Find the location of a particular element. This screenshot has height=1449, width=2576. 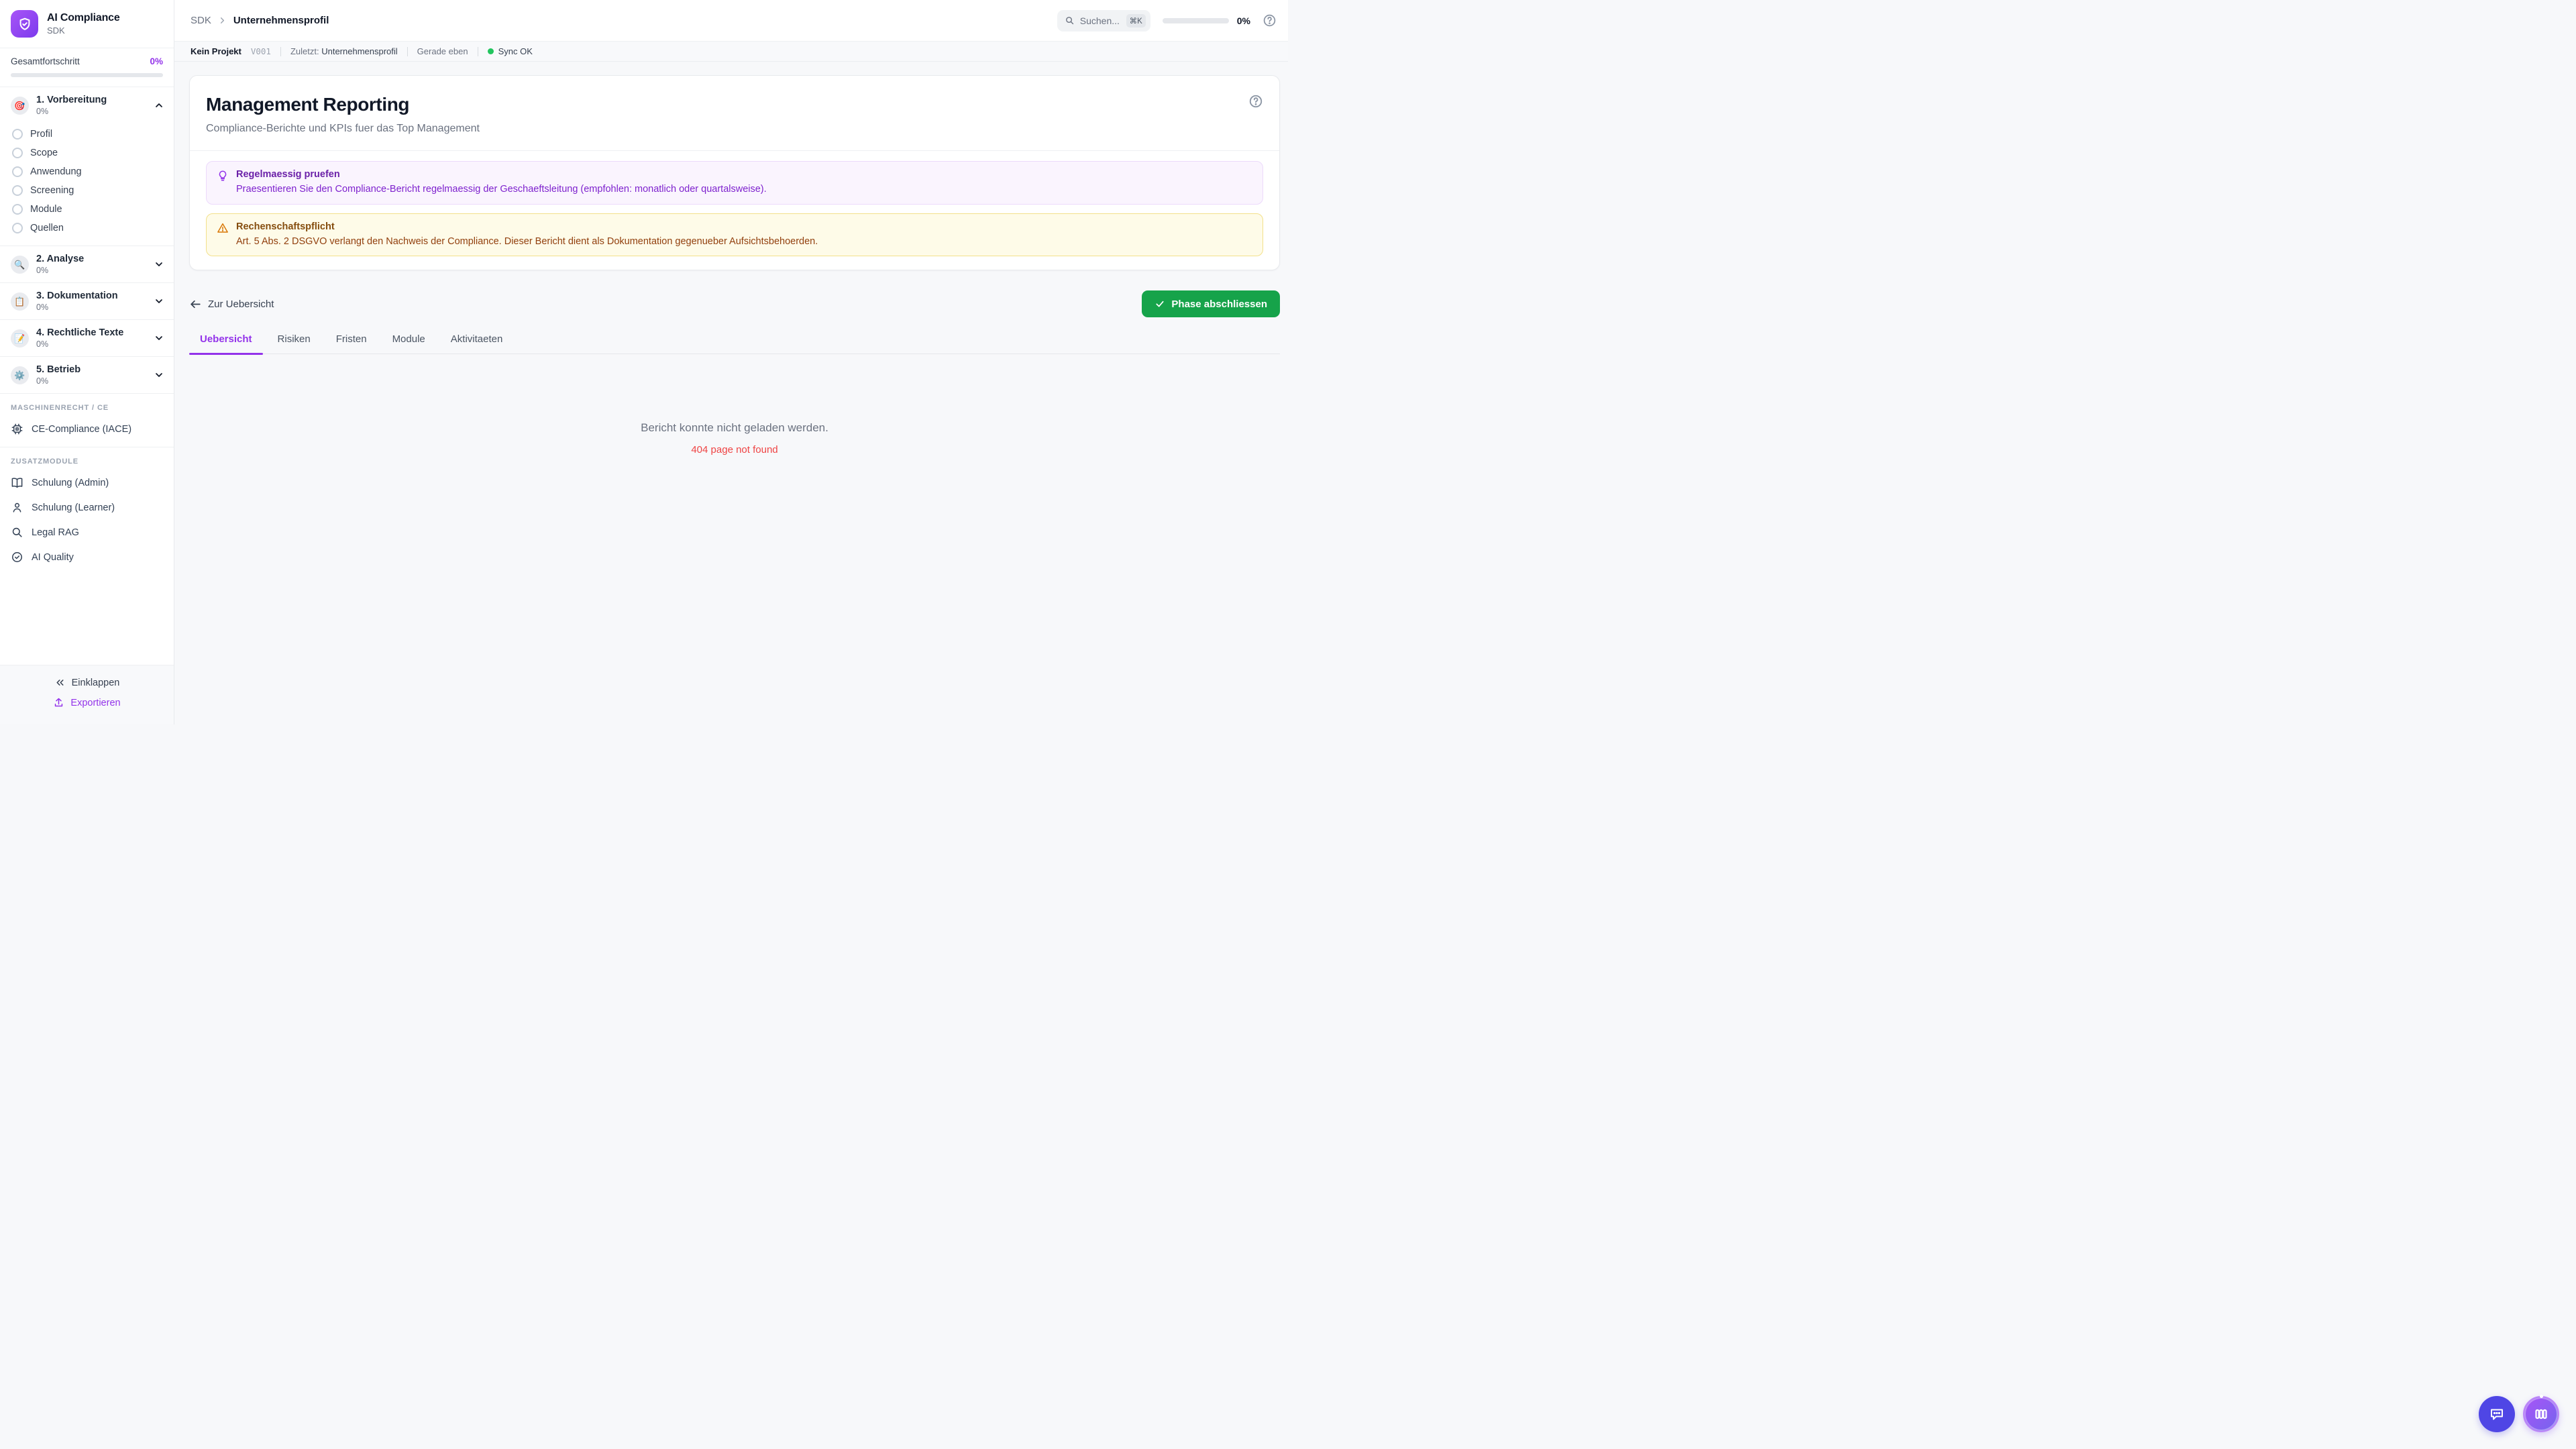

phase-item-vorbereitung: 🎯 1. Vorbereitung 0% is located at coordinates (87, 105).